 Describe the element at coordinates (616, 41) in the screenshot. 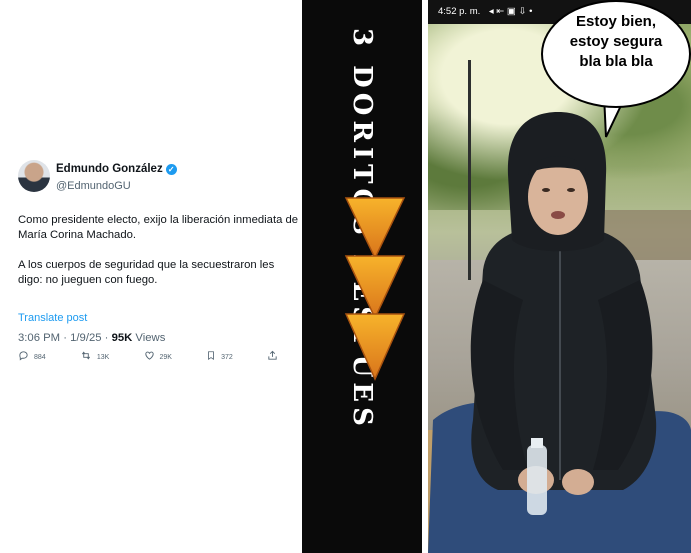

I see `bubble-line-2: estoy segura` at that location.